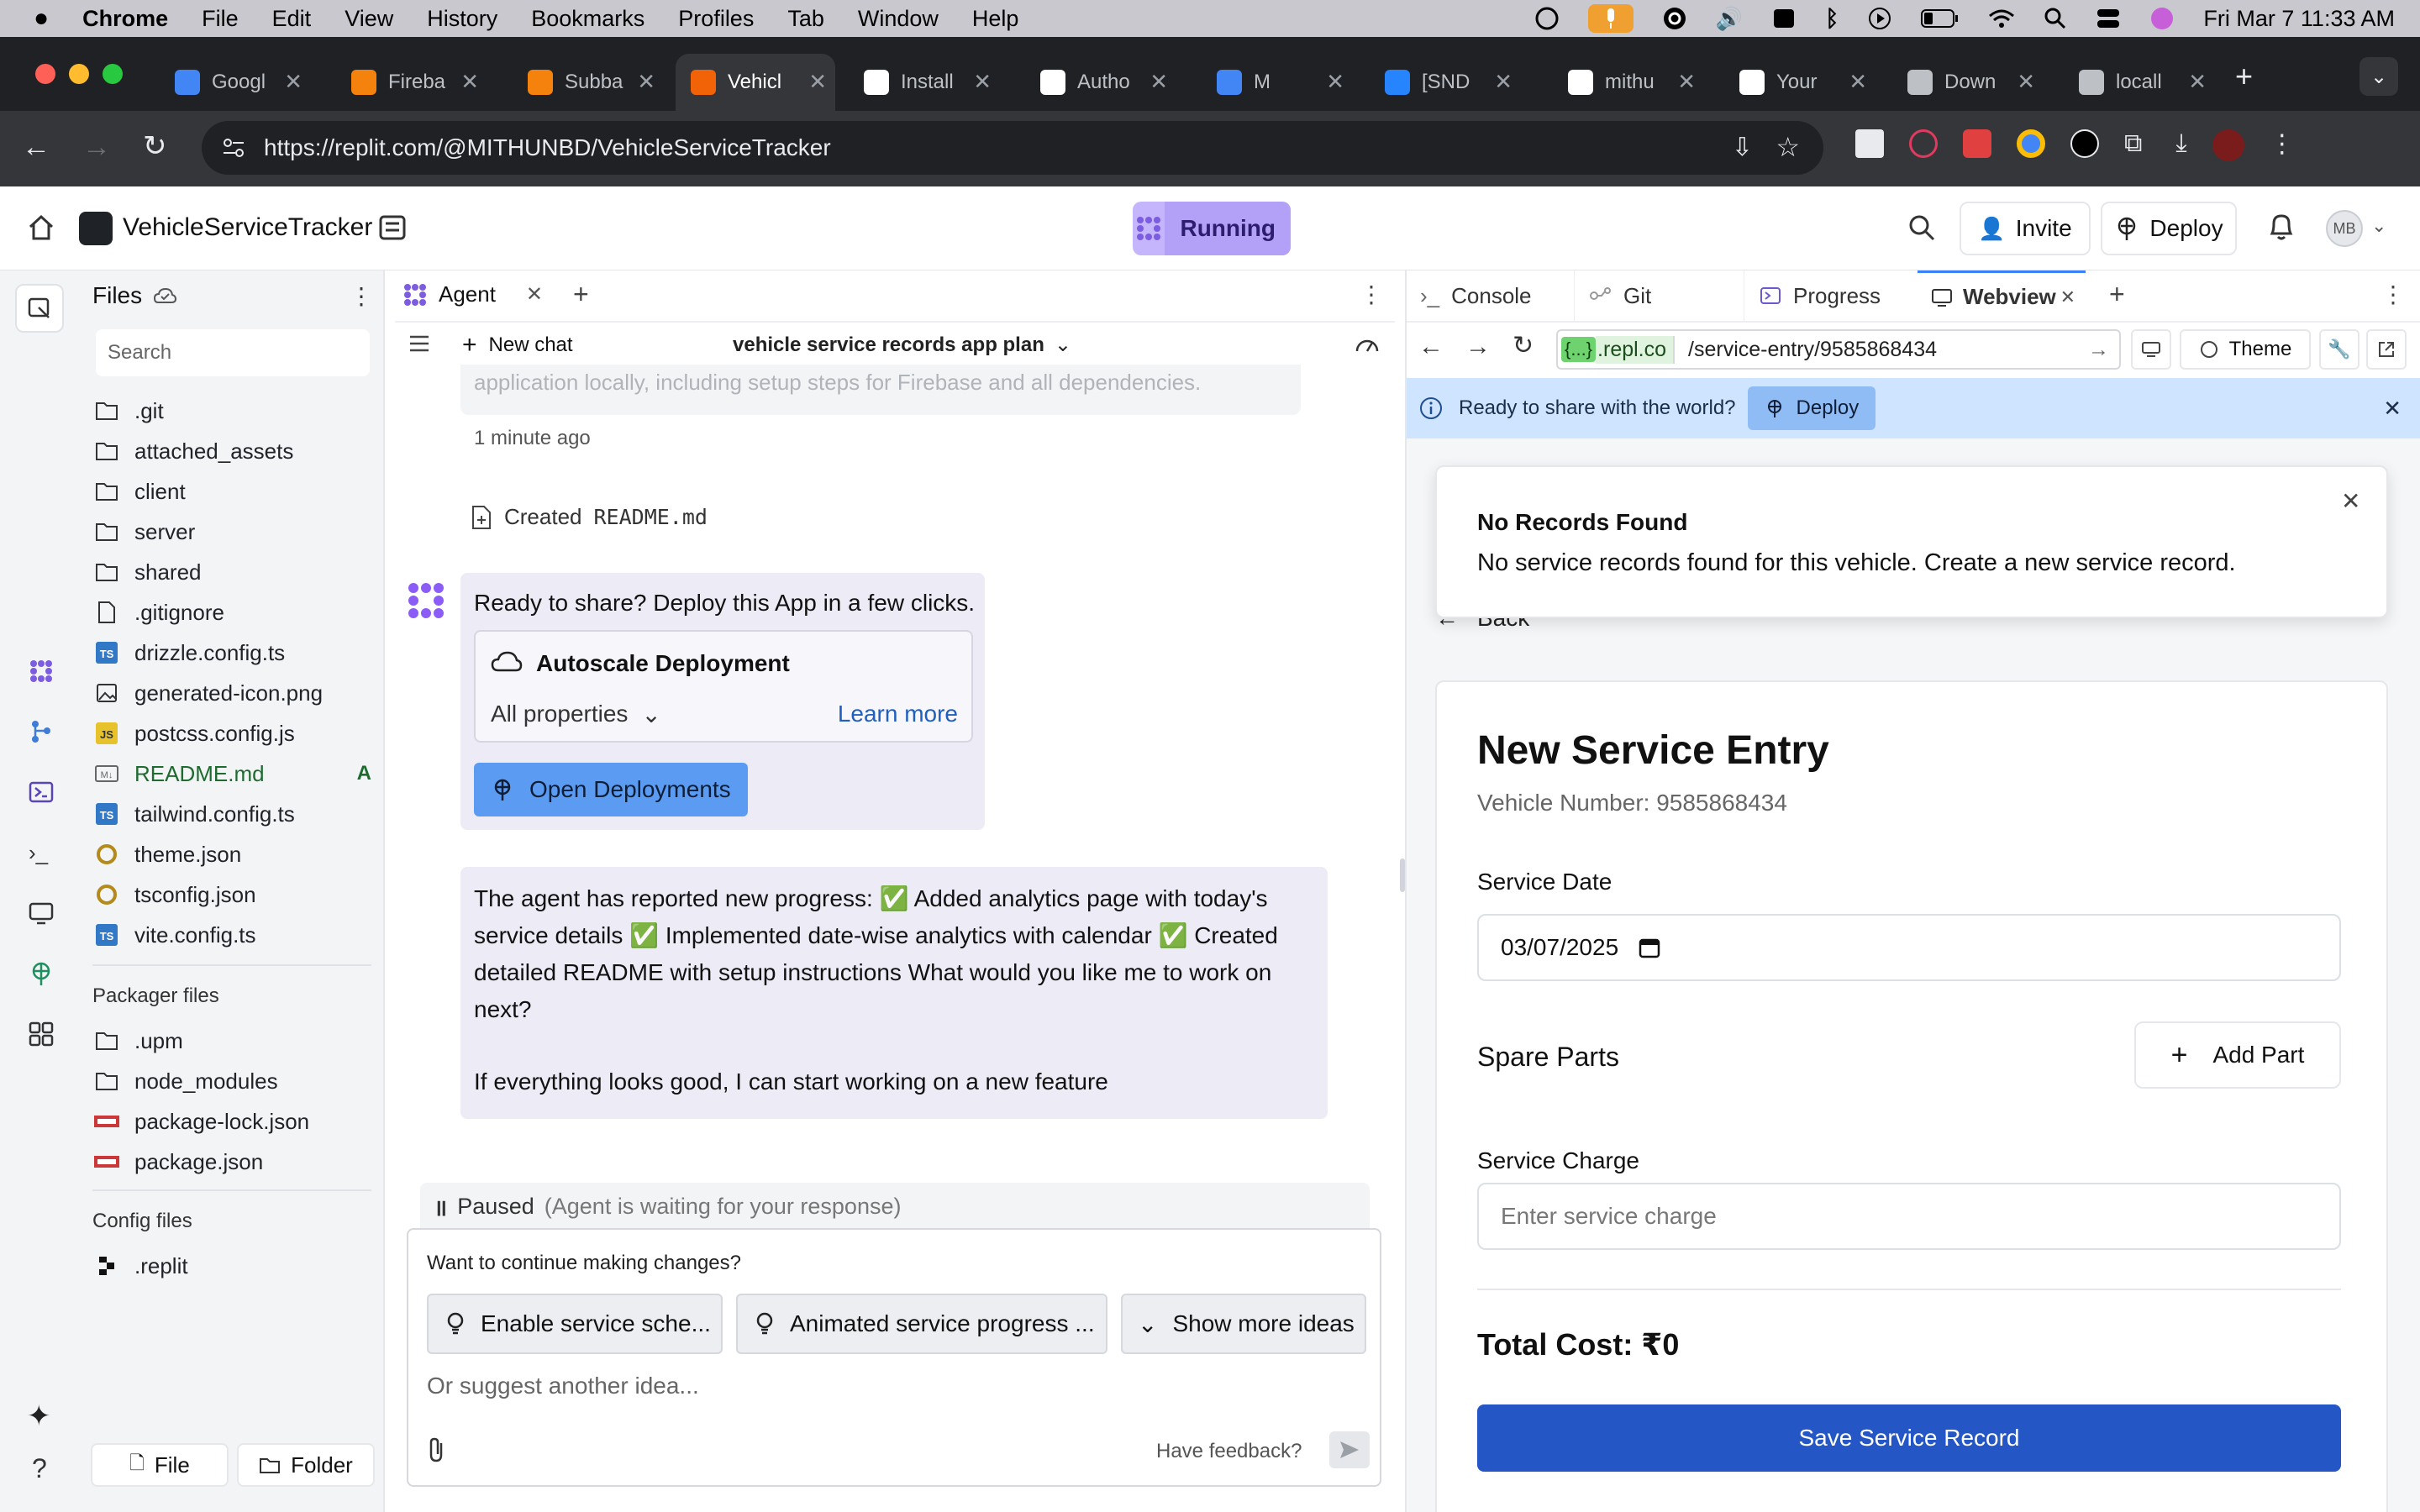  I want to click on attach-paperclip-icon, so click(437, 1449).